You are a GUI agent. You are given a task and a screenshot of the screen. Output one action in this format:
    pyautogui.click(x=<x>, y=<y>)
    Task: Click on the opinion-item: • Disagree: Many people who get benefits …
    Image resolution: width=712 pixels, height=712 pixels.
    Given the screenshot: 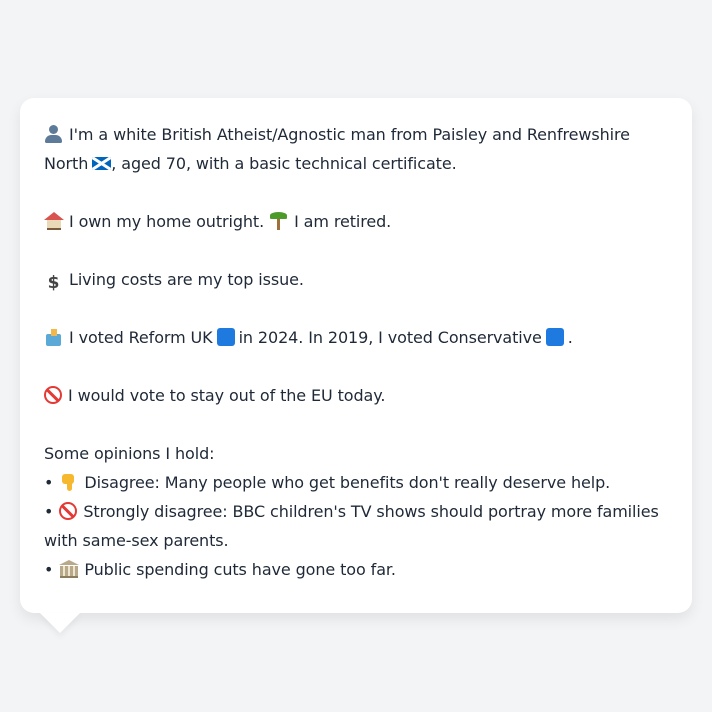 What is the action you would take?
    pyautogui.click(x=356, y=482)
    